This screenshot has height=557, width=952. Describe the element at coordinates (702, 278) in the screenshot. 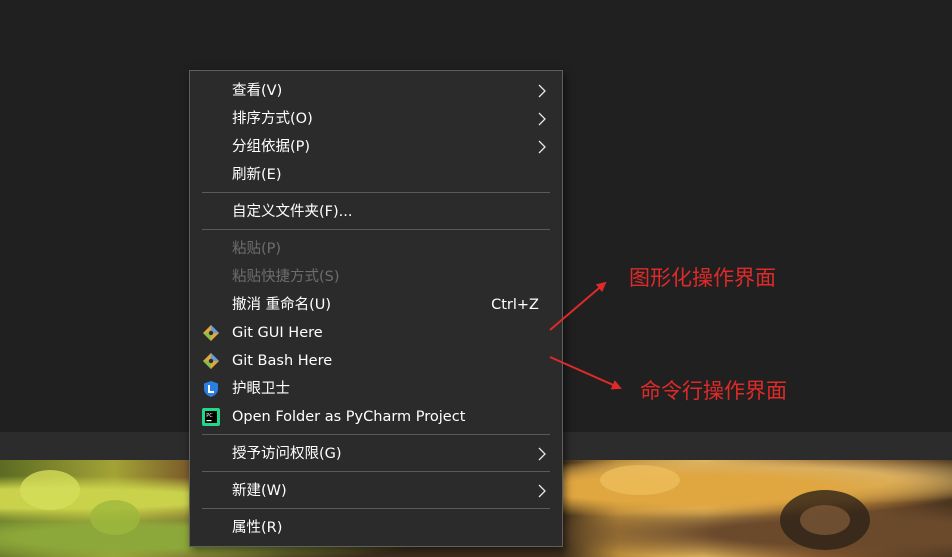

I see `annotation-gui-label: 图形化操作界面` at that location.